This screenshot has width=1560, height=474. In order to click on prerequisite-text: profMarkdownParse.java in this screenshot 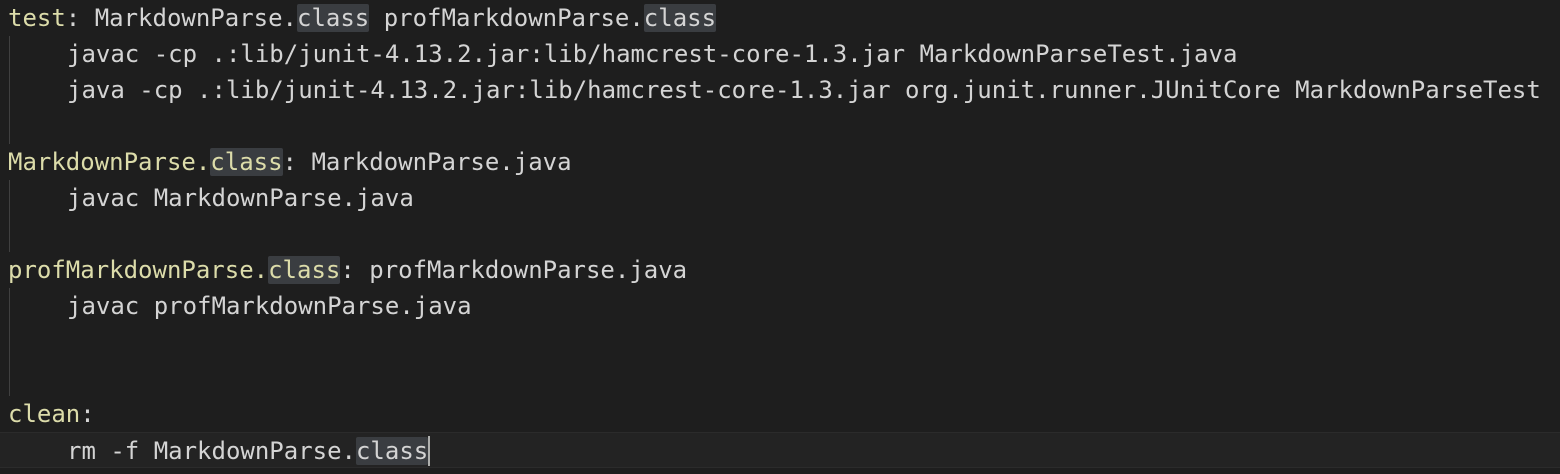, I will do `click(521, 270)`.